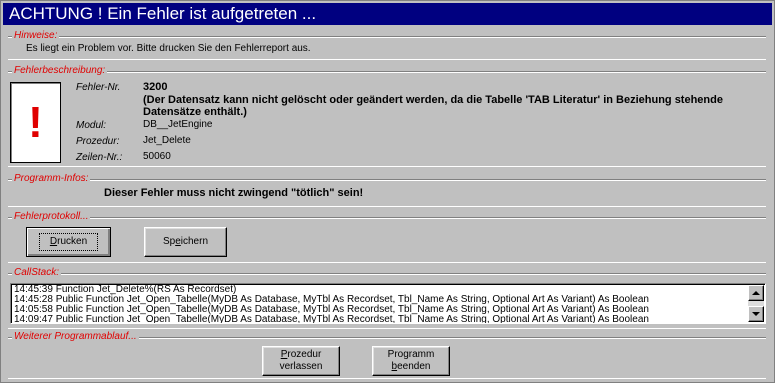 This screenshot has width=775, height=383. Describe the element at coordinates (99, 157) in the screenshot. I see `zeilen-nr-label: Zeilen-Nr.:` at that location.